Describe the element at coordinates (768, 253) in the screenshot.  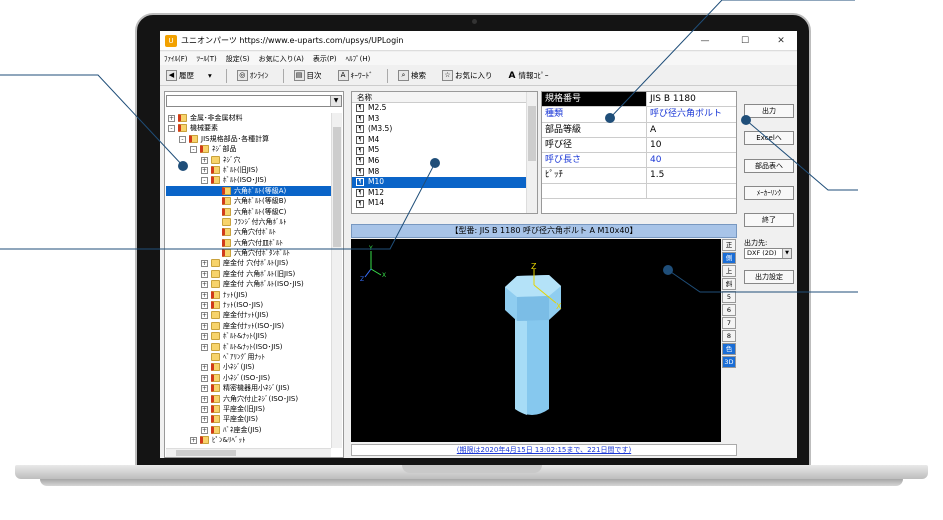
I see `output-dest-select: DXF (2D) ▼` at that location.